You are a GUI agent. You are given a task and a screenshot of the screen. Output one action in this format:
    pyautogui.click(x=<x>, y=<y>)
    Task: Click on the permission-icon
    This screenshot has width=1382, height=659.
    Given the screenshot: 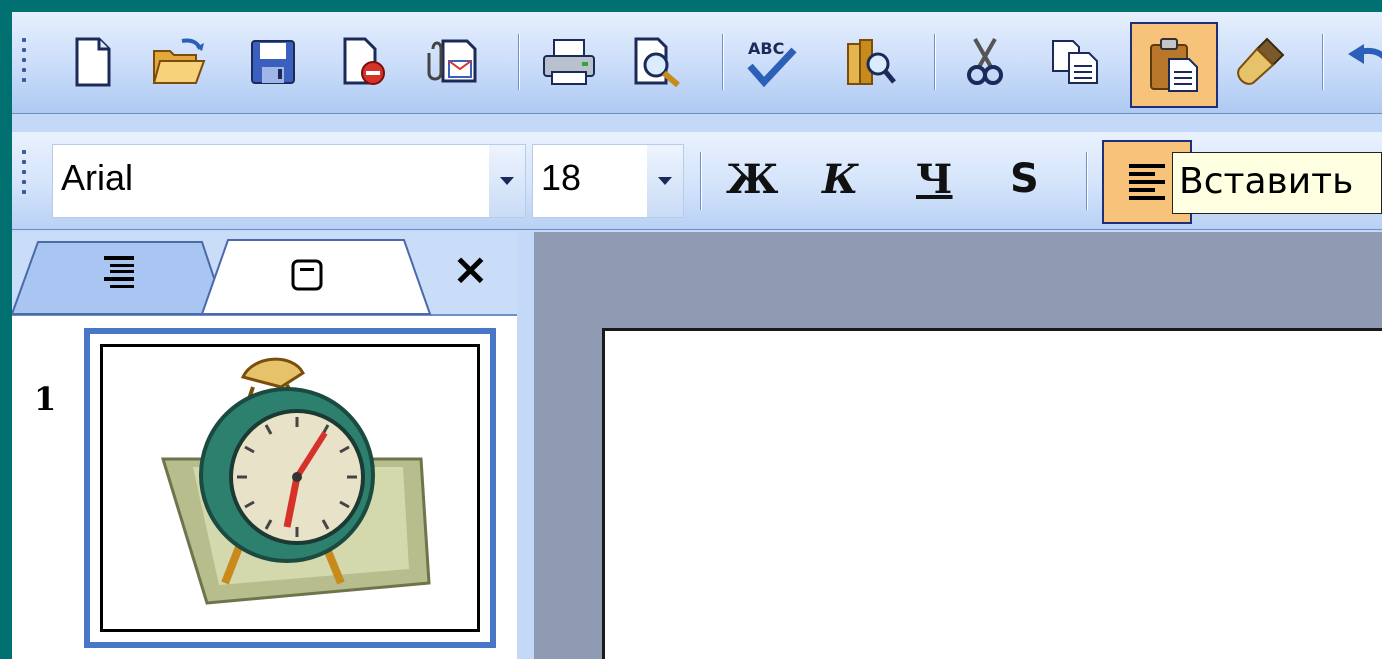 What is the action you would take?
    pyautogui.click(x=364, y=61)
    